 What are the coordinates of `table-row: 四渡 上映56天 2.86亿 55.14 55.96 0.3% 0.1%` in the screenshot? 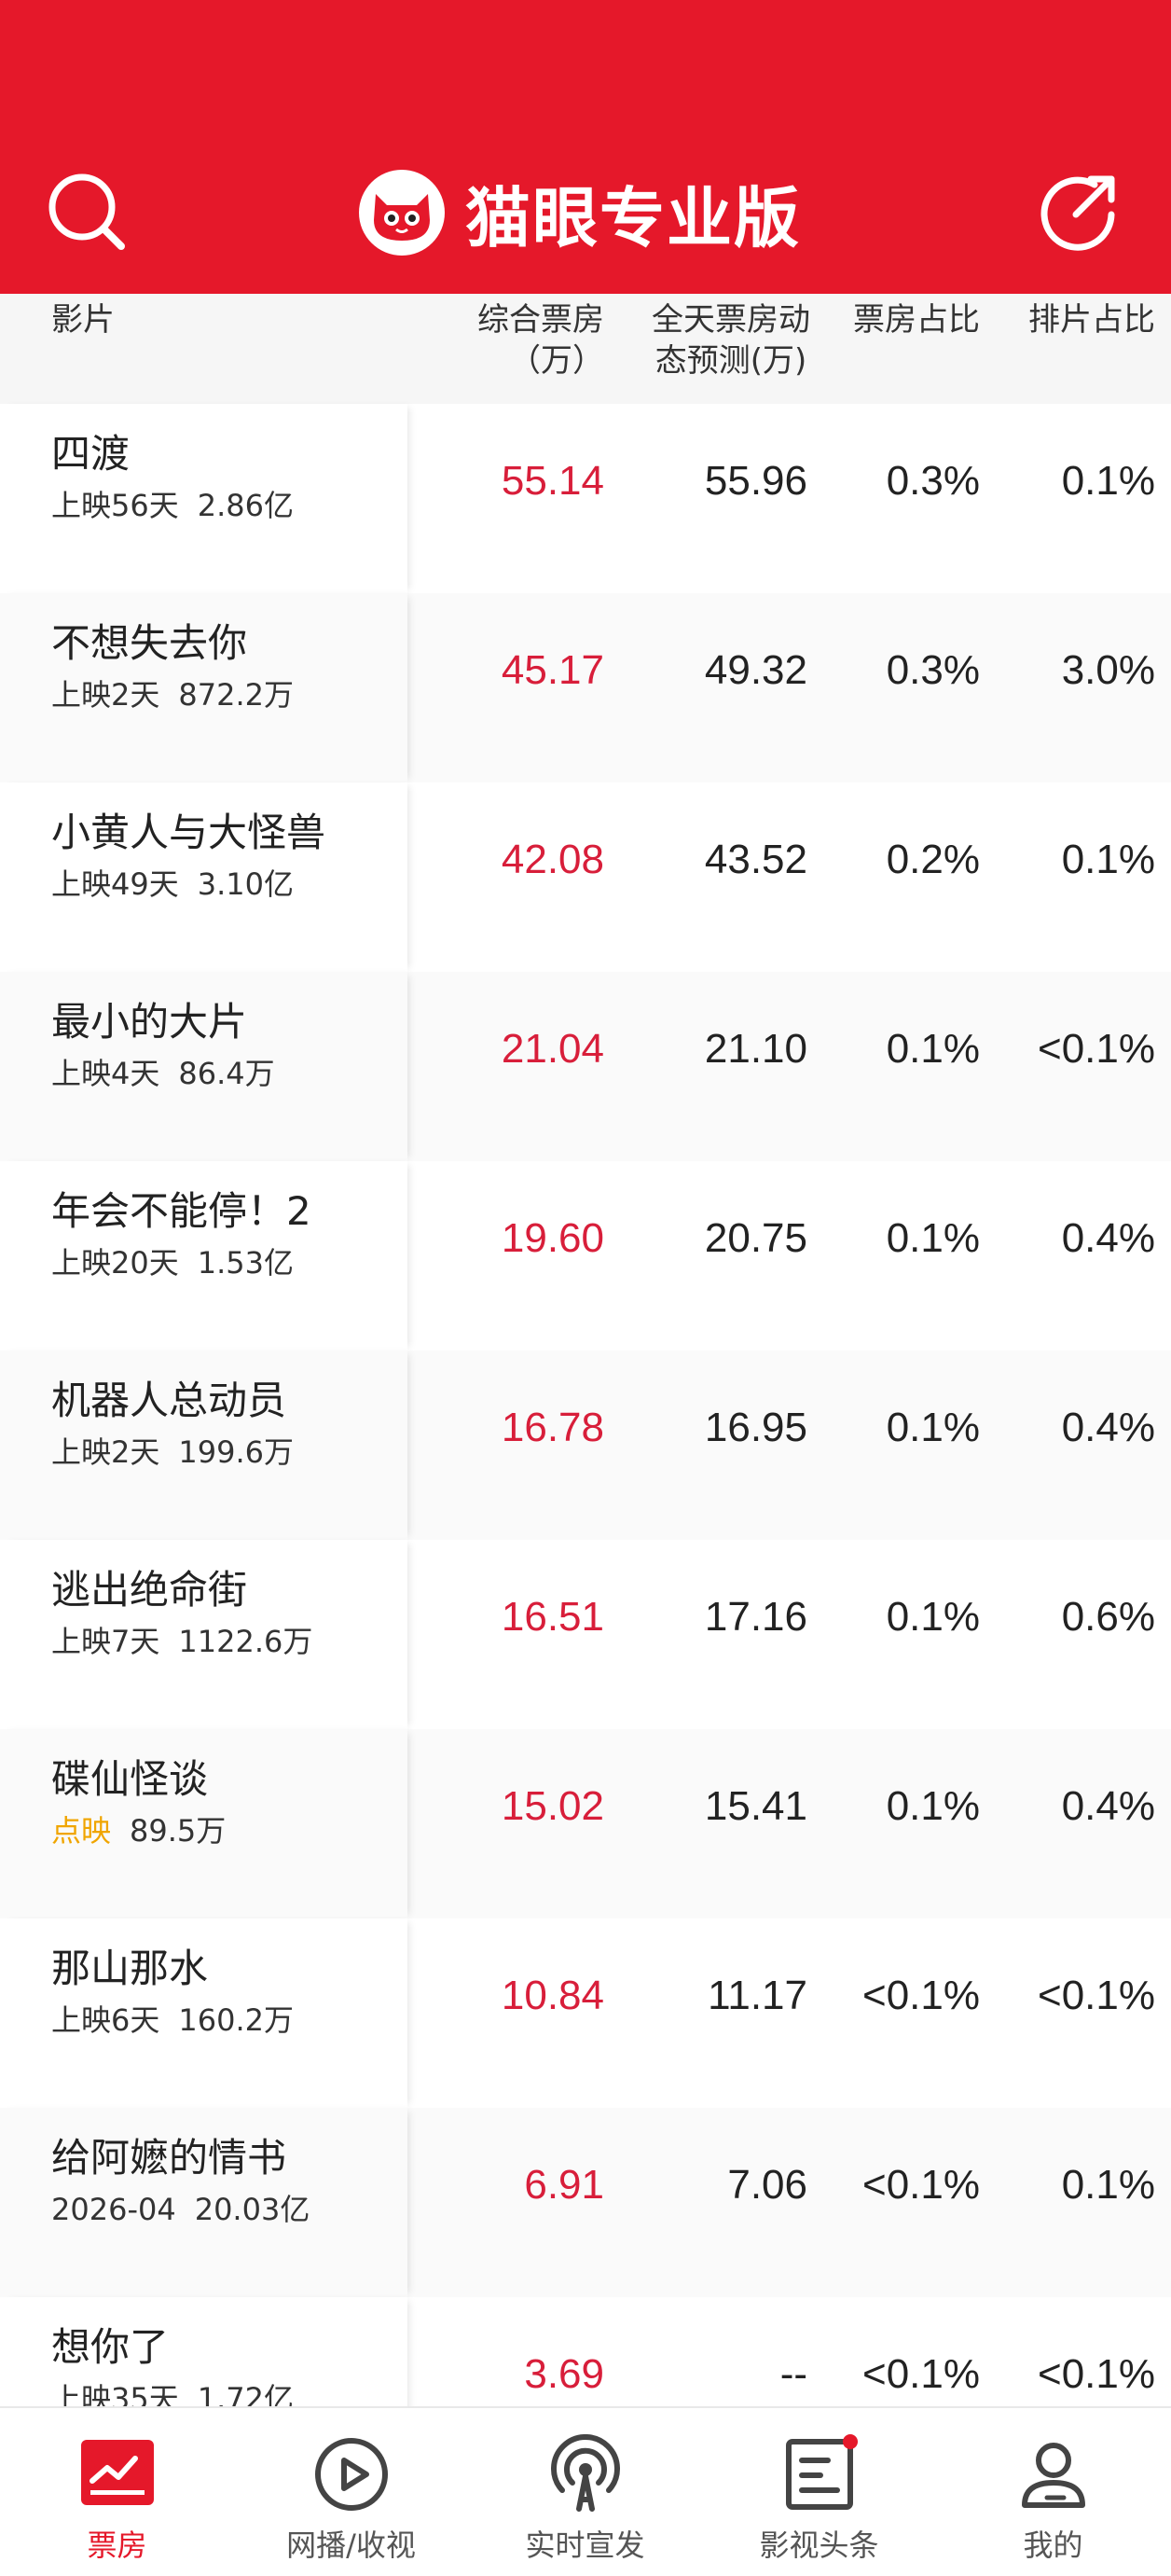 It's located at (585, 498).